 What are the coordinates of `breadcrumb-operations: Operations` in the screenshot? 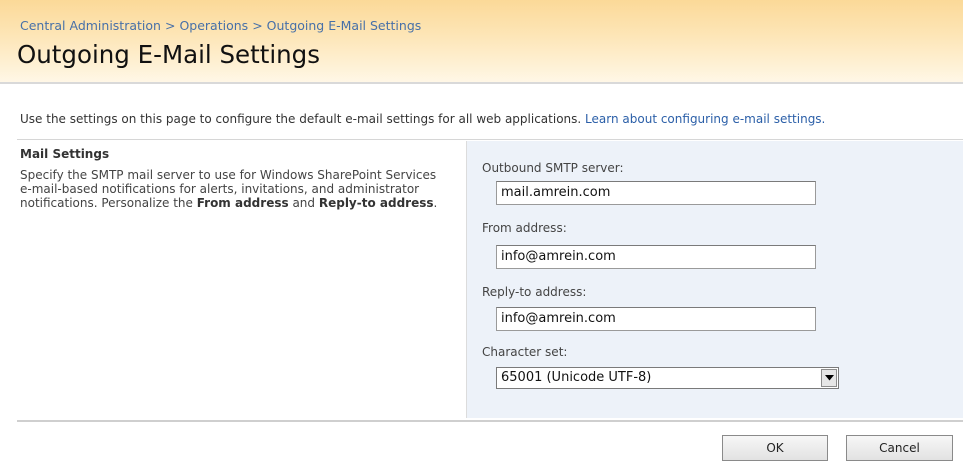 It's located at (213, 25).